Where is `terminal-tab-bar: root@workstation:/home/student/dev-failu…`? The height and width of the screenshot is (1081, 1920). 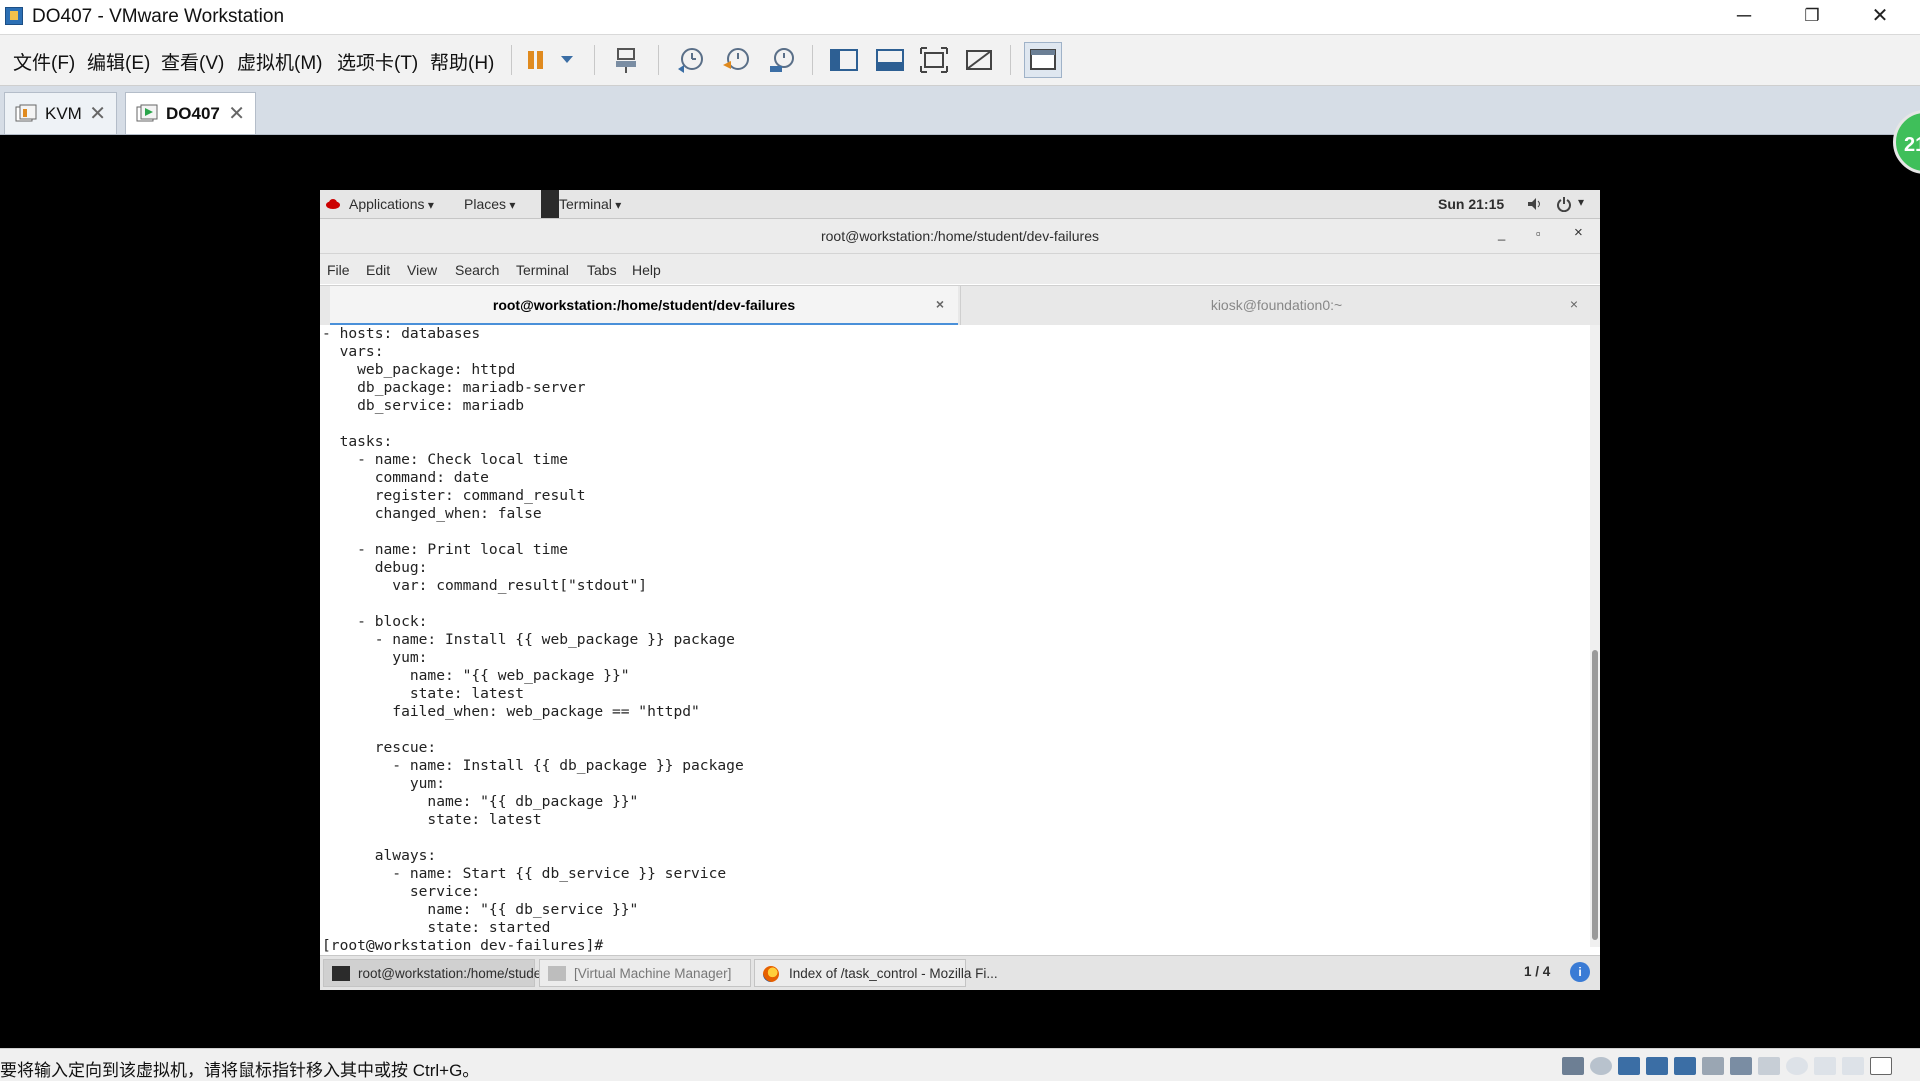
terminal-tab-bar: root@workstation:/home/student/dev-failu… is located at coordinates (960, 305).